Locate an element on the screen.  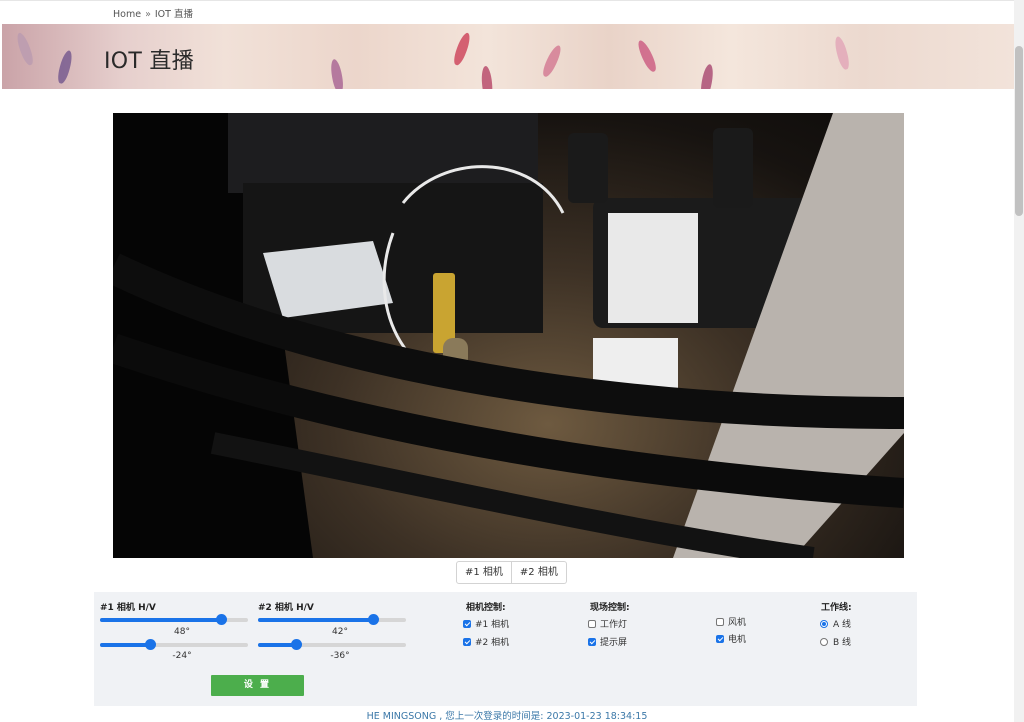
camera-2-vertical-slider is located at coordinates (332, 645).